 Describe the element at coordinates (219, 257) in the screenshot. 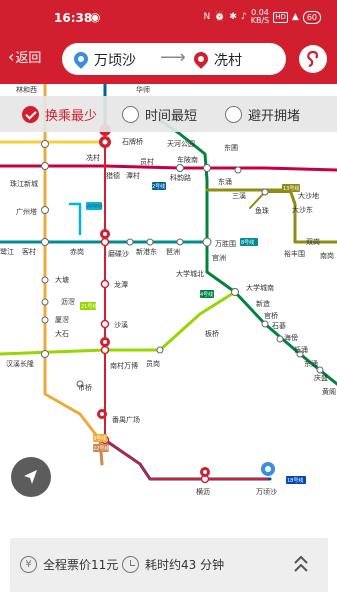

I see `station-label: 官洲` at that location.